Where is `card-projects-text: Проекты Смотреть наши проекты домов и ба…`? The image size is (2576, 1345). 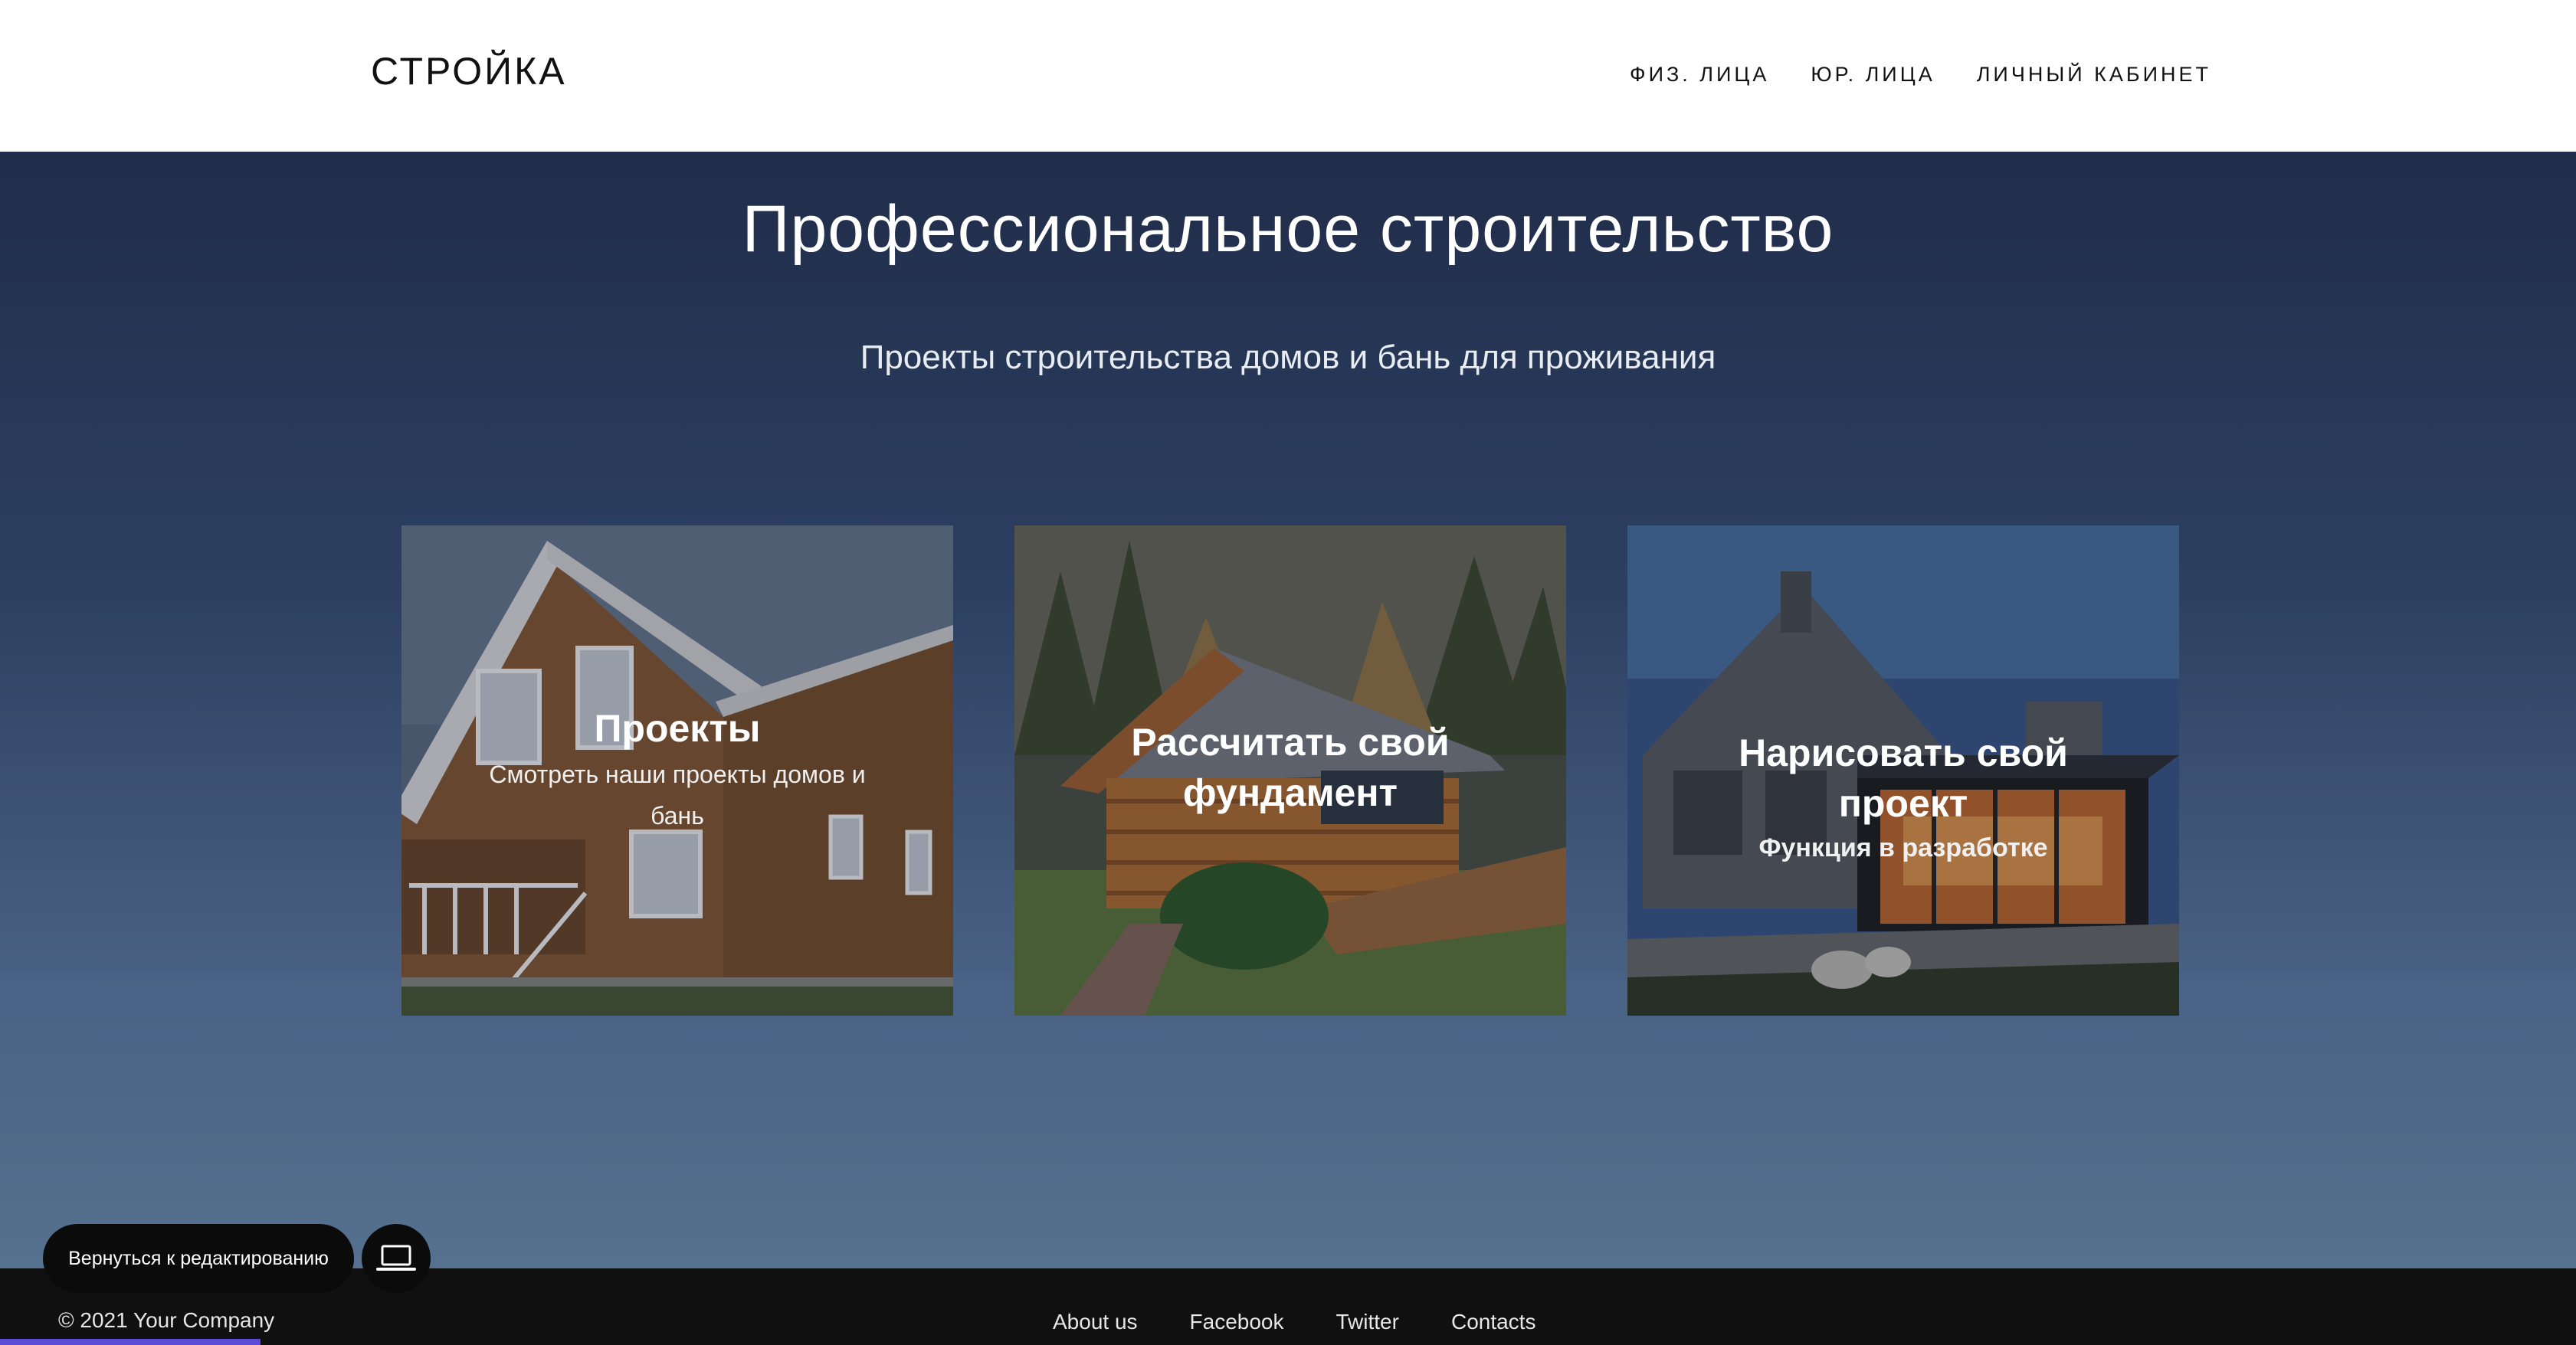
card-projects-text: Проекты Смотреть наши проекты домов и ба… is located at coordinates (677, 769).